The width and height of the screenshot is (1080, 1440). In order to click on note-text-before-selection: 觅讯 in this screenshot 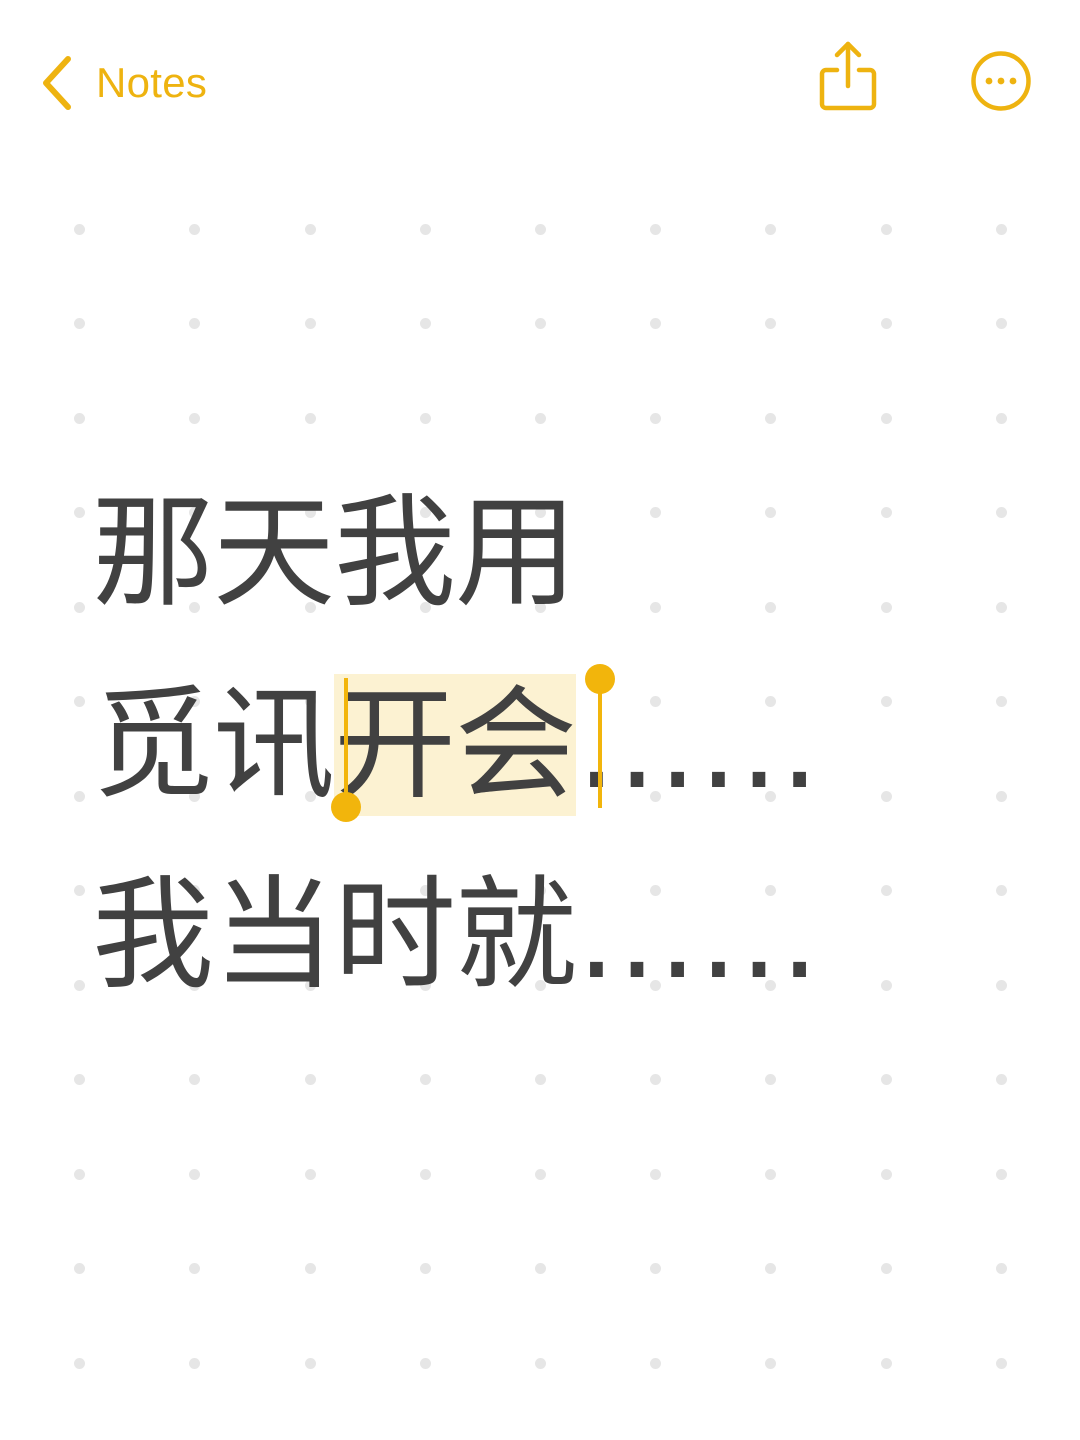, I will do `click(213, 745)`.